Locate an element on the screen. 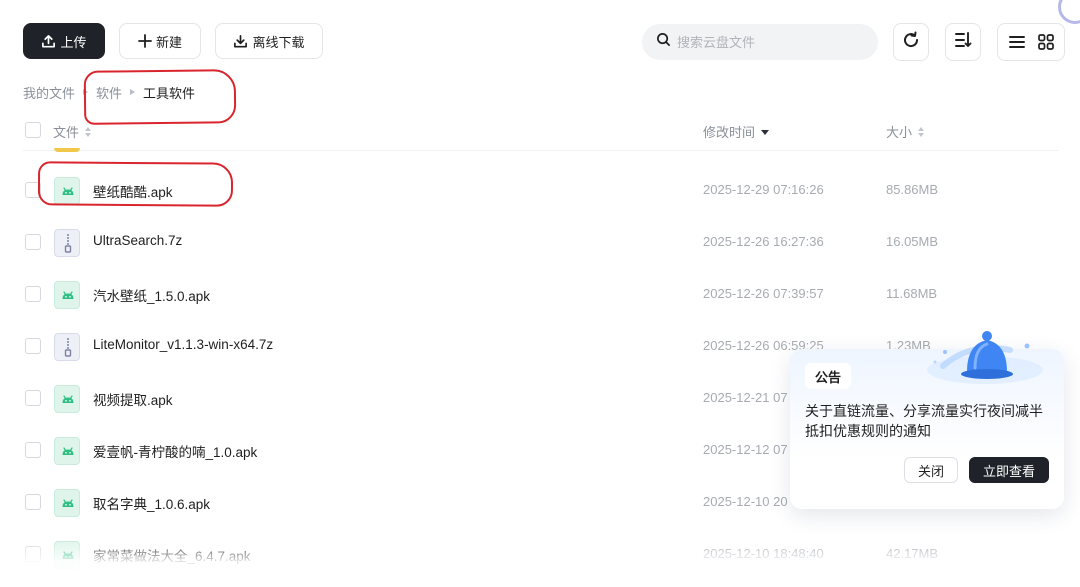 The height and width of the screenshot is (587, 1080). file-size: 11.68MB is located at coordinates (912, 293).